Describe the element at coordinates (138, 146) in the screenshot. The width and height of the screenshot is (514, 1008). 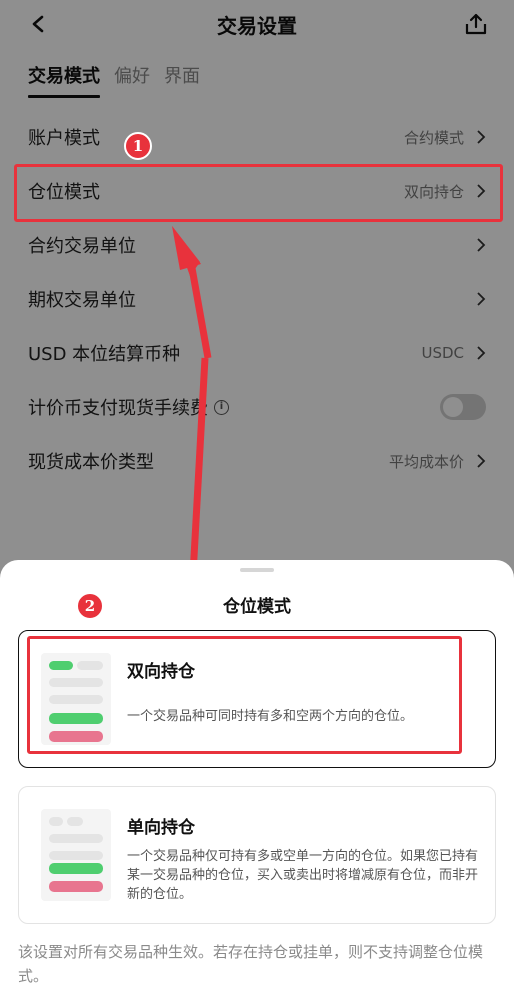
I see `annotation-badge-1: 1` at that location.